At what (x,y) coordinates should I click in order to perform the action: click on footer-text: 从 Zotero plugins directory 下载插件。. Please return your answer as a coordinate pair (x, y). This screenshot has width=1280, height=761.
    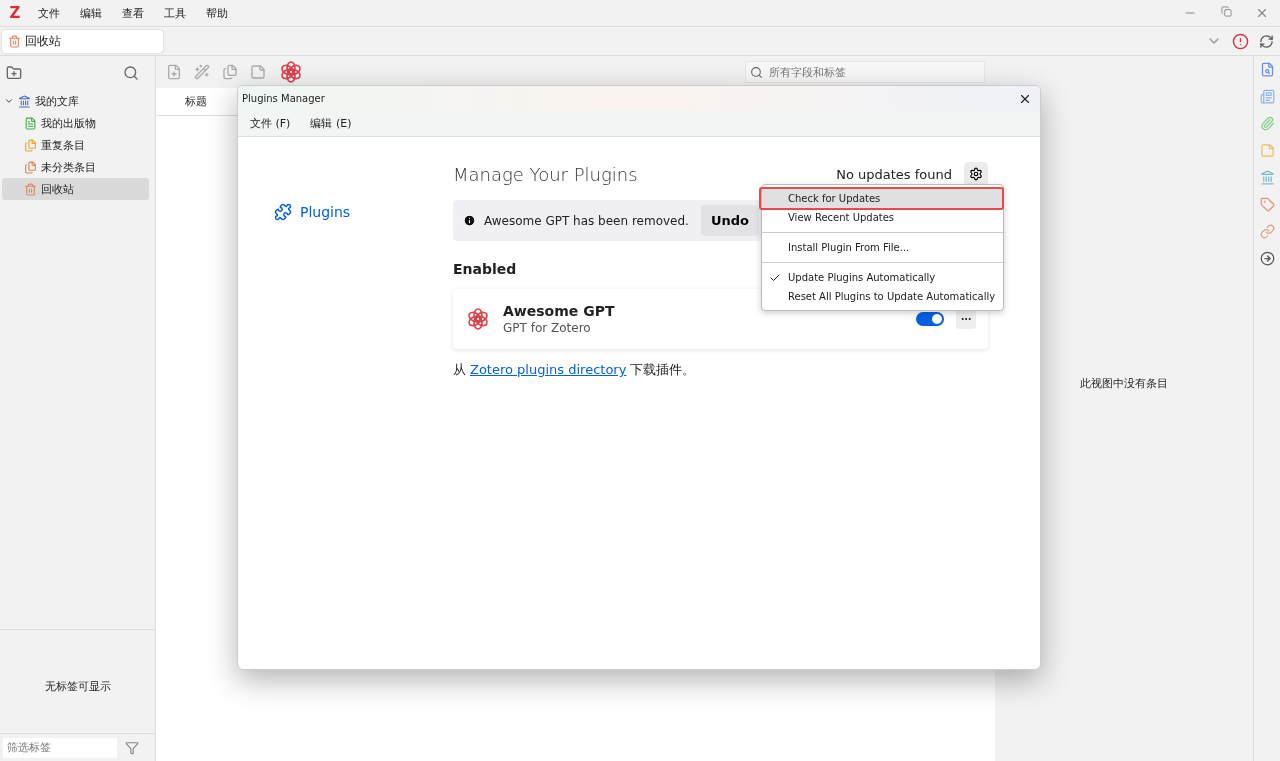
    Looking at the image, I should click on (575, 370).